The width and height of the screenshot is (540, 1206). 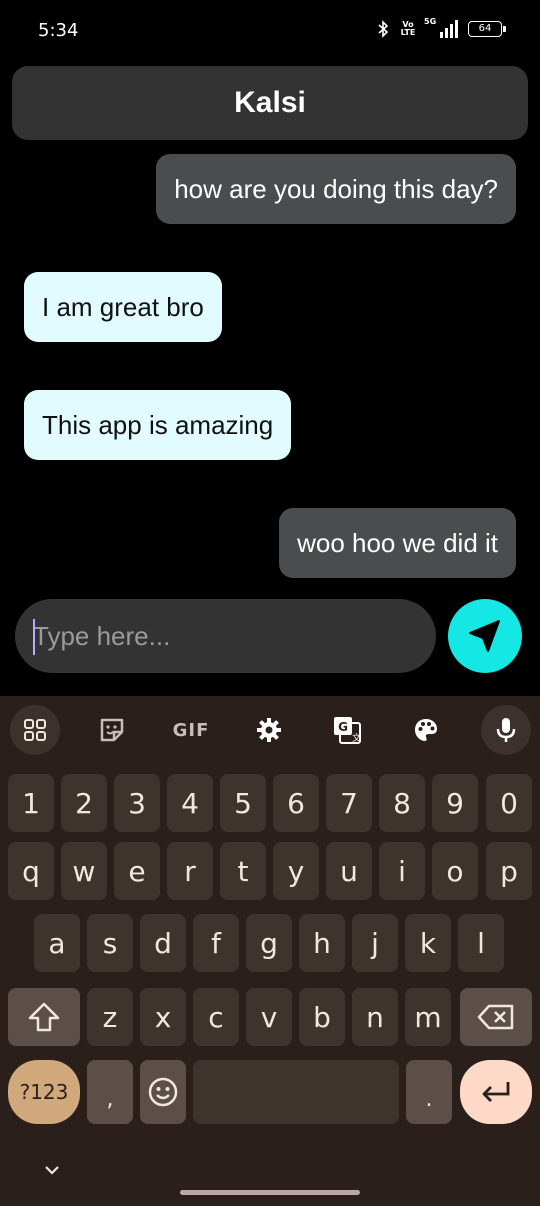 I want to click on battery-icon: 64, so click(x=487, y=29).